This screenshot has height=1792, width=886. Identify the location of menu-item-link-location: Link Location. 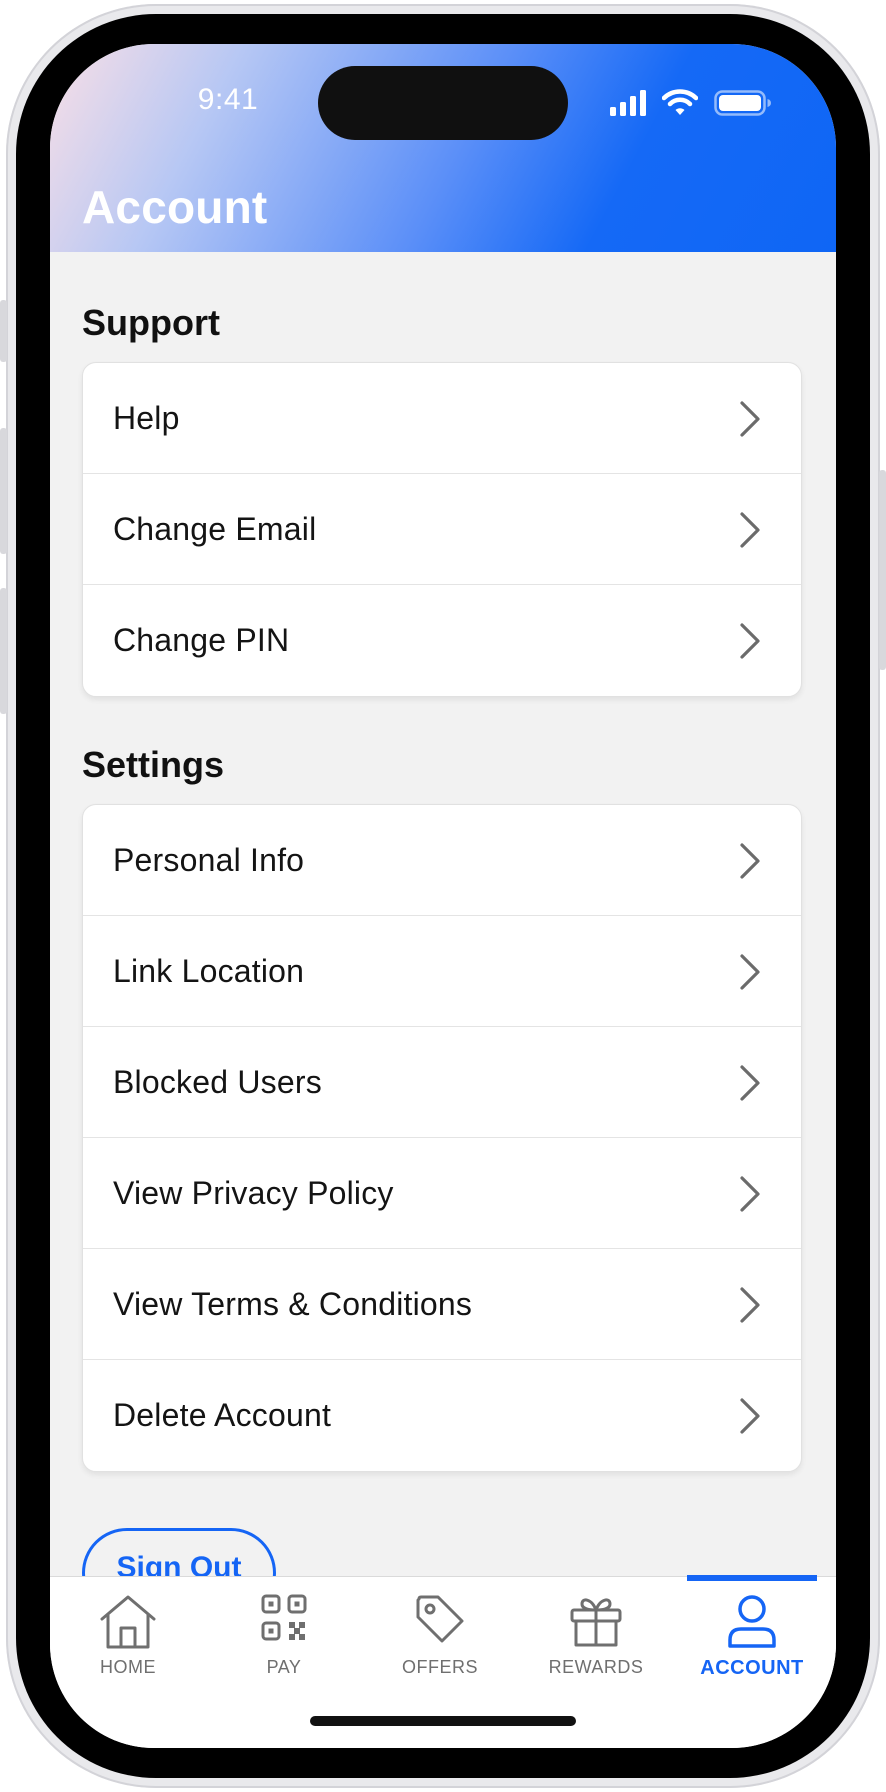
(442, 971).